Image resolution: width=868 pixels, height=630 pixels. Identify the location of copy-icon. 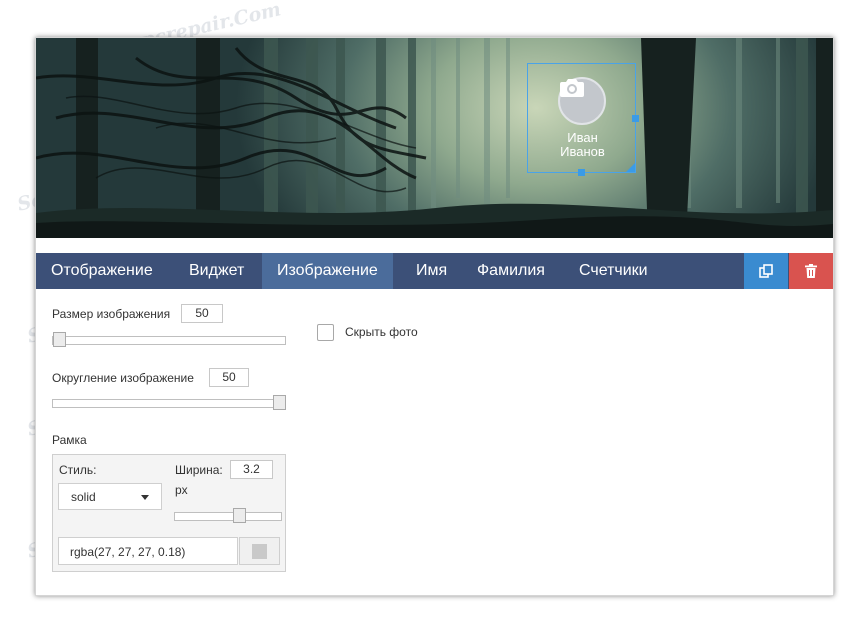
(766, 271).